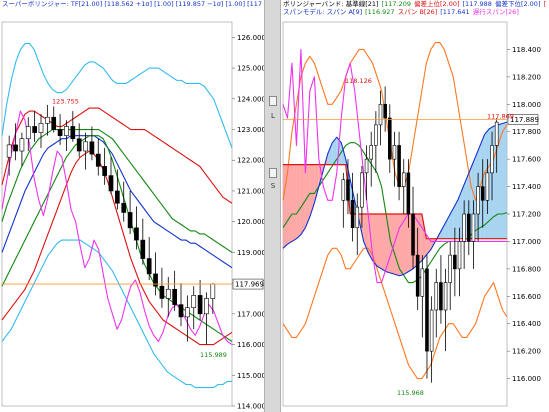 The height and width of the screenshot is (412, 549). Describe the element at coordinates (250, 130) in the screenshot. I see `y-tick-label: 123.000` at that location.